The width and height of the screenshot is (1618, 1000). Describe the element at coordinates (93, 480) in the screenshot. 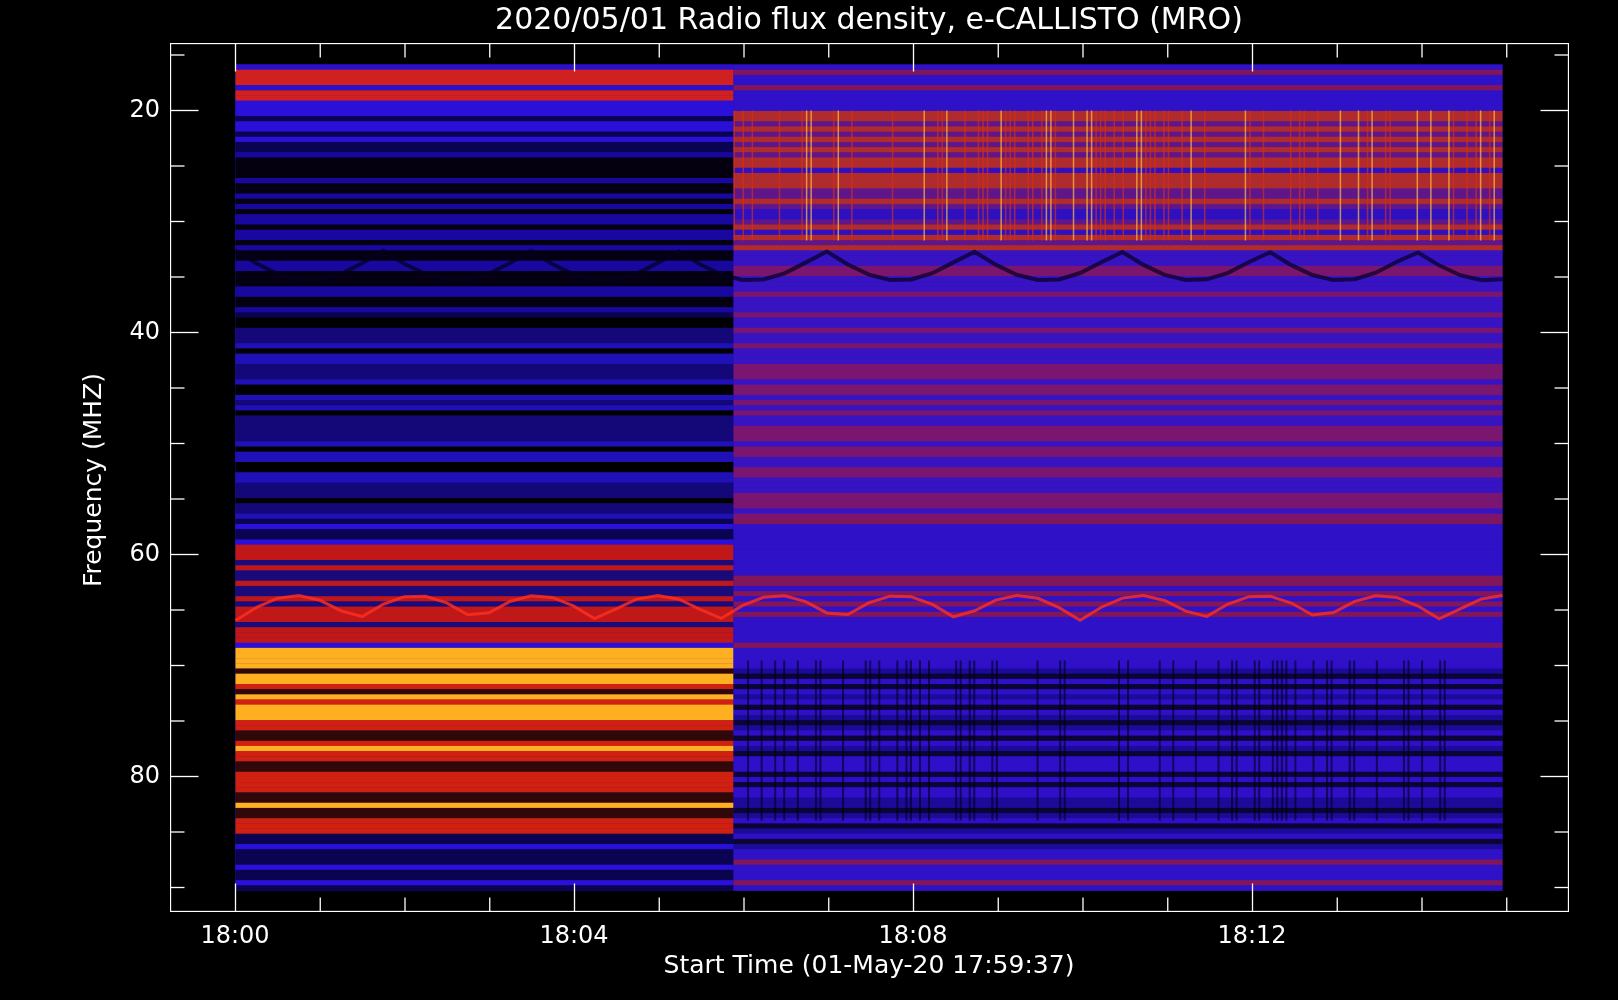

I see `y-axis-label: Frequency (MHZ)` at that location.